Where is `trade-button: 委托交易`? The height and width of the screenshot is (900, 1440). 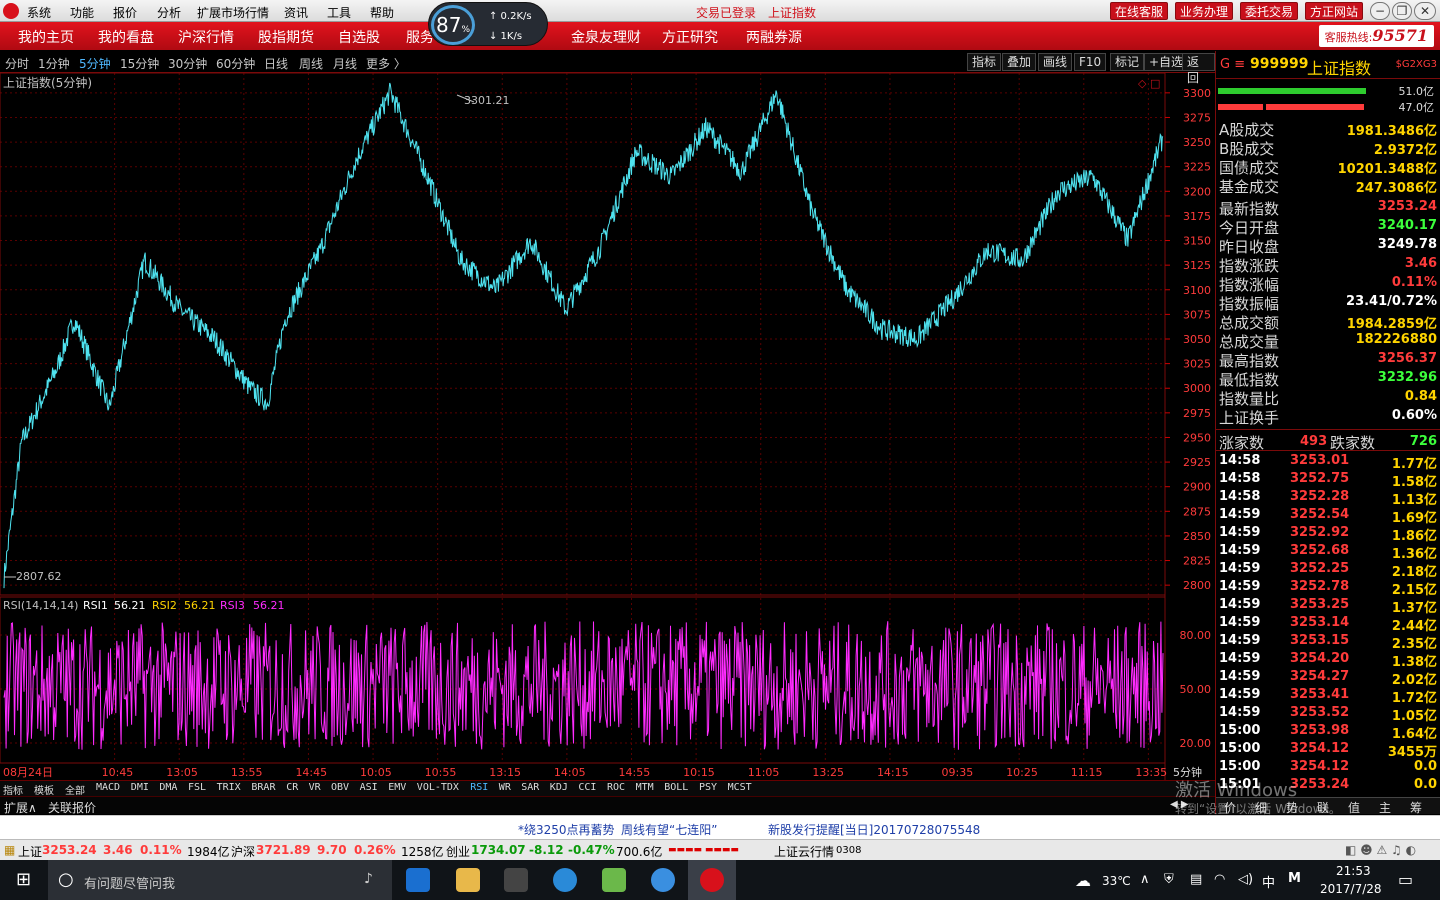
trade-button: 委托交易 is located at coordinates (1269, 11).